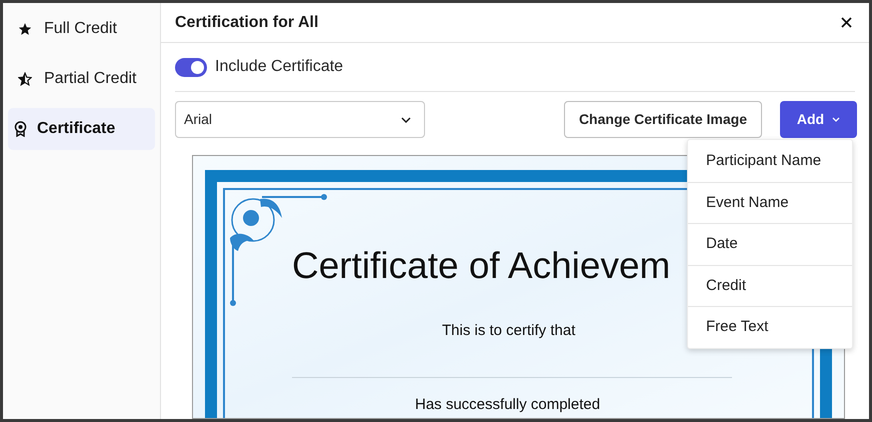 The width and height of the screenshot is (872, 422). I want to click on certificate-title: Certificate of Achievem, so click(481, 266).